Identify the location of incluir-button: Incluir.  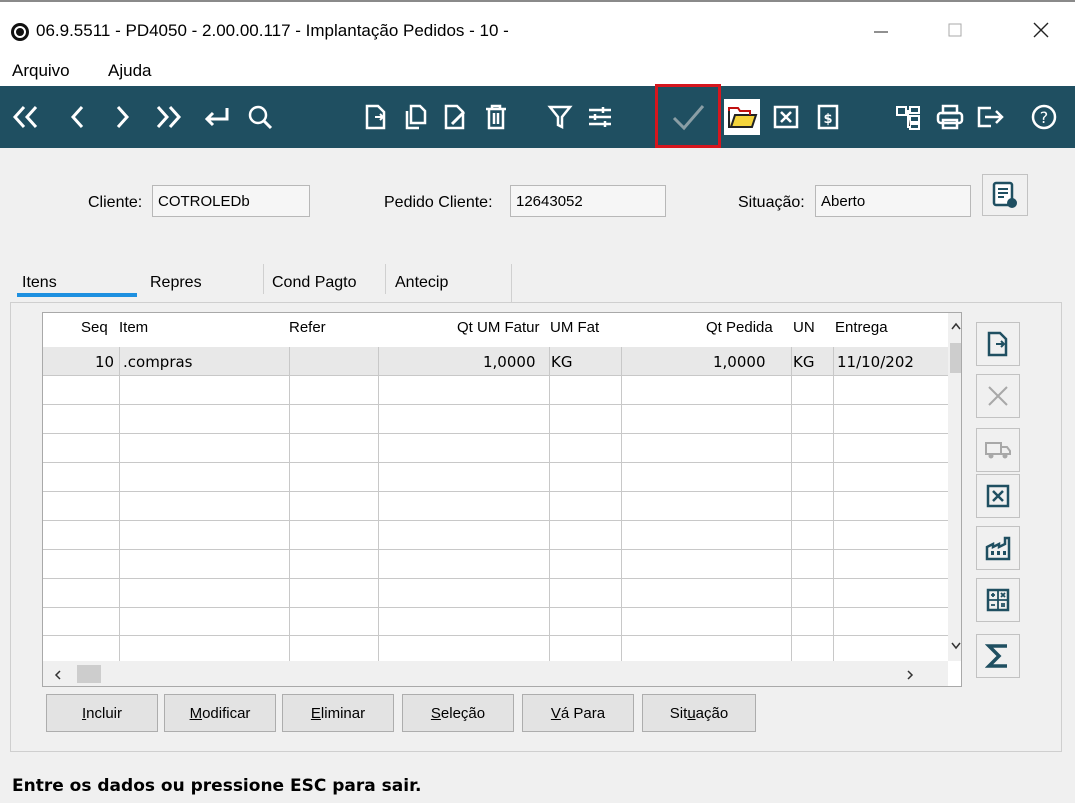
(102, 713).